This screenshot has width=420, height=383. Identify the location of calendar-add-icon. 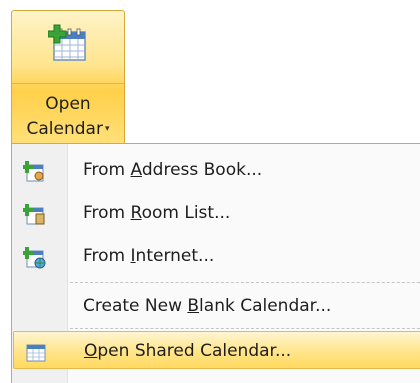
(67, 42).